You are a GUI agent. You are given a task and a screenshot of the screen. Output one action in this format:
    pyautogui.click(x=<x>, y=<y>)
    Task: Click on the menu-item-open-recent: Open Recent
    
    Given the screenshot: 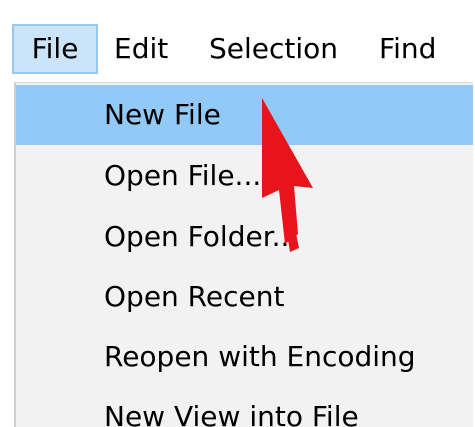 What is the action you would take?
    pyautogui.click(x=244, y=297)
    